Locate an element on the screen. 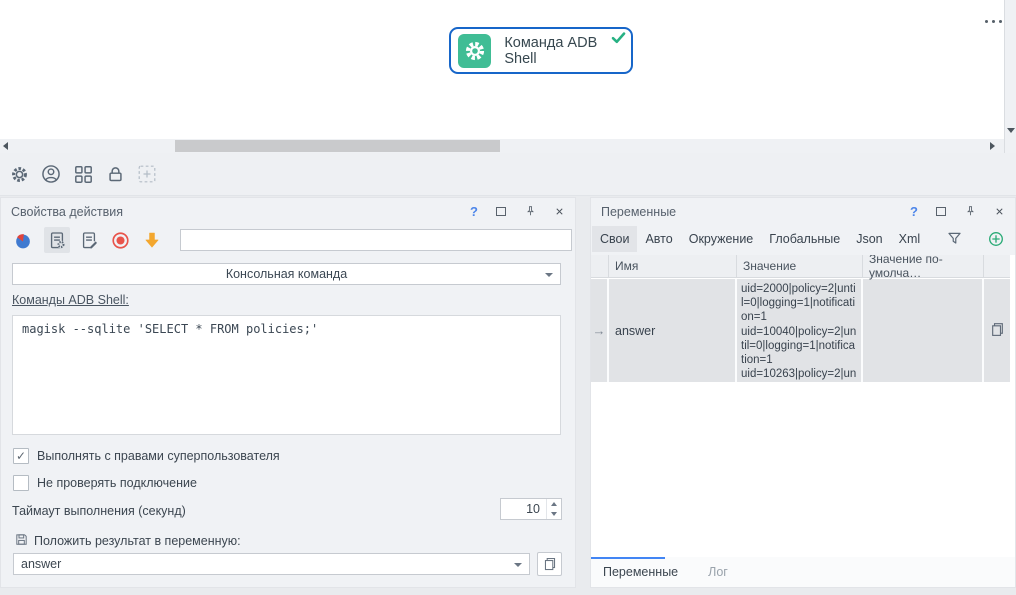 This screenshot has width=1016, height=595. panel-title: Свойства действия is located at coordinates (67, 211).